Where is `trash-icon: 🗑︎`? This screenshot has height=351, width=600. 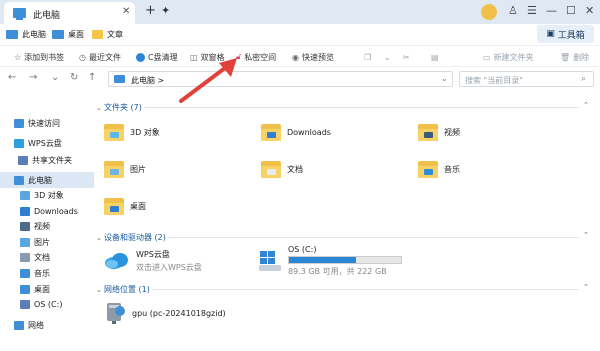 trash-icon: 🗑︎ is located at coordinates (565, 57).